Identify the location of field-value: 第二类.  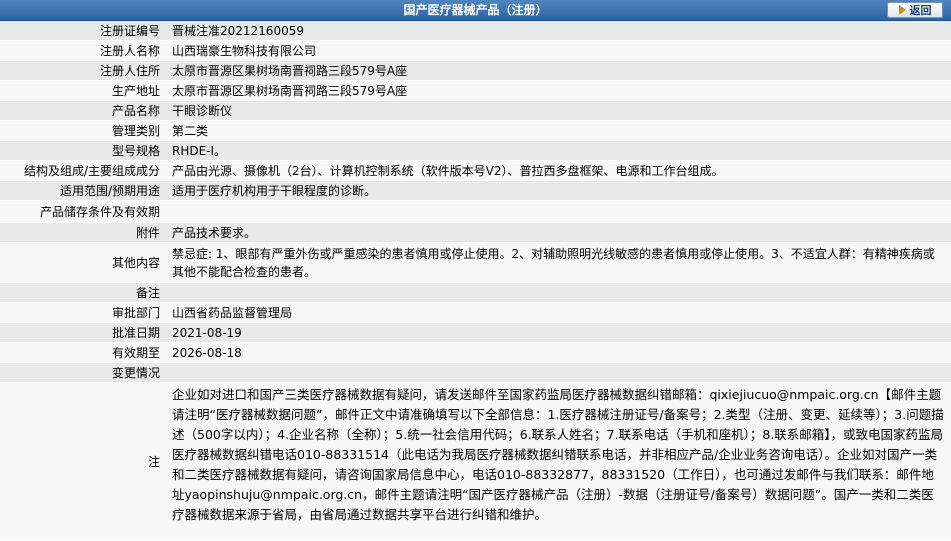
(190, 130).